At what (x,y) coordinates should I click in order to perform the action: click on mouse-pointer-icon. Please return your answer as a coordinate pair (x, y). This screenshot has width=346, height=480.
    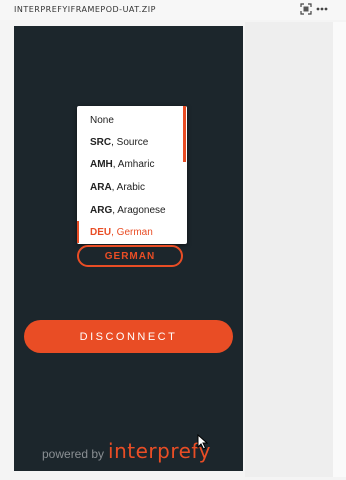
    Looking at the image, I should click on (203, 442).